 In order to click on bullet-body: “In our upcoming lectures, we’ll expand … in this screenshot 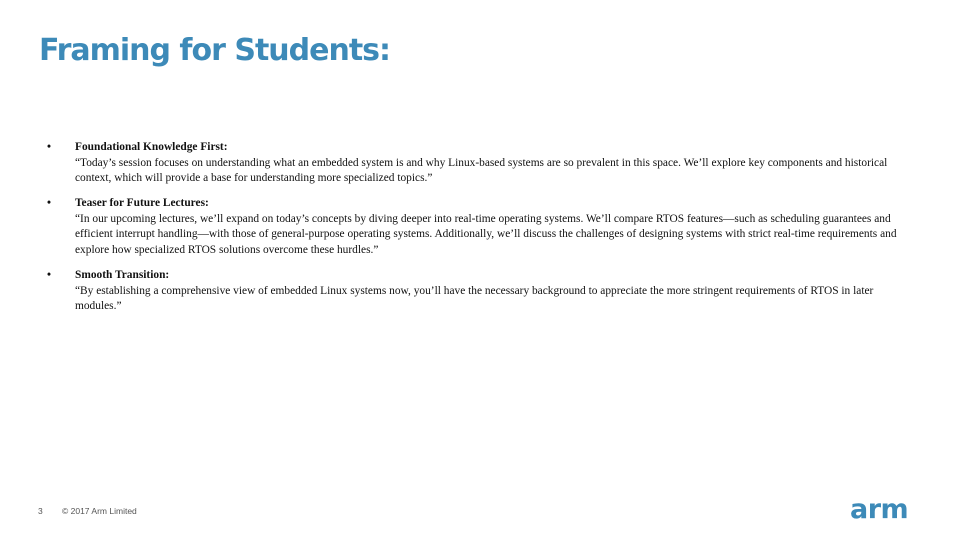, I will do `click(486, 234)`.